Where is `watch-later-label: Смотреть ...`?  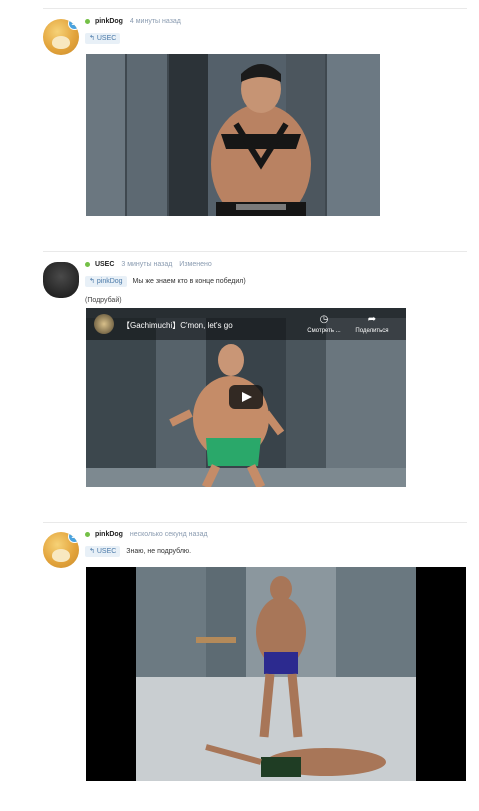
watch-later-label: Смотреть ... is located at coordinates (324, 331).